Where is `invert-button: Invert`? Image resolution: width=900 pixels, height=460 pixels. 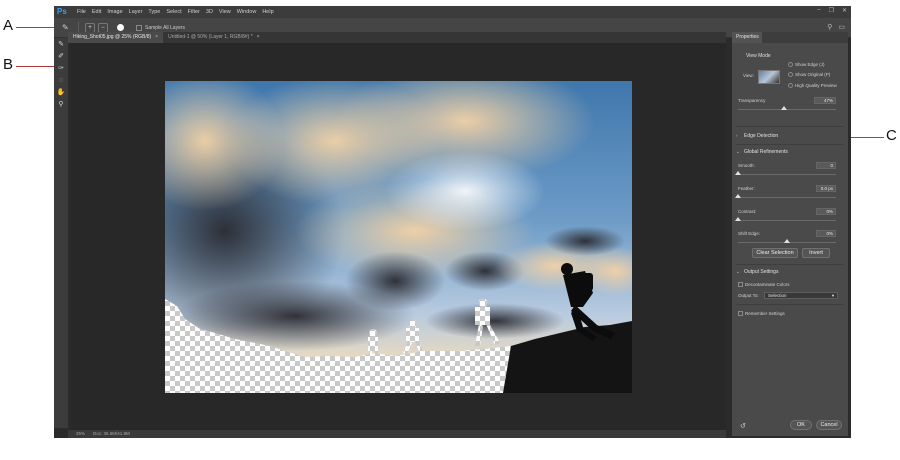 invert-button: Invert is located at coordinates (816, 253).